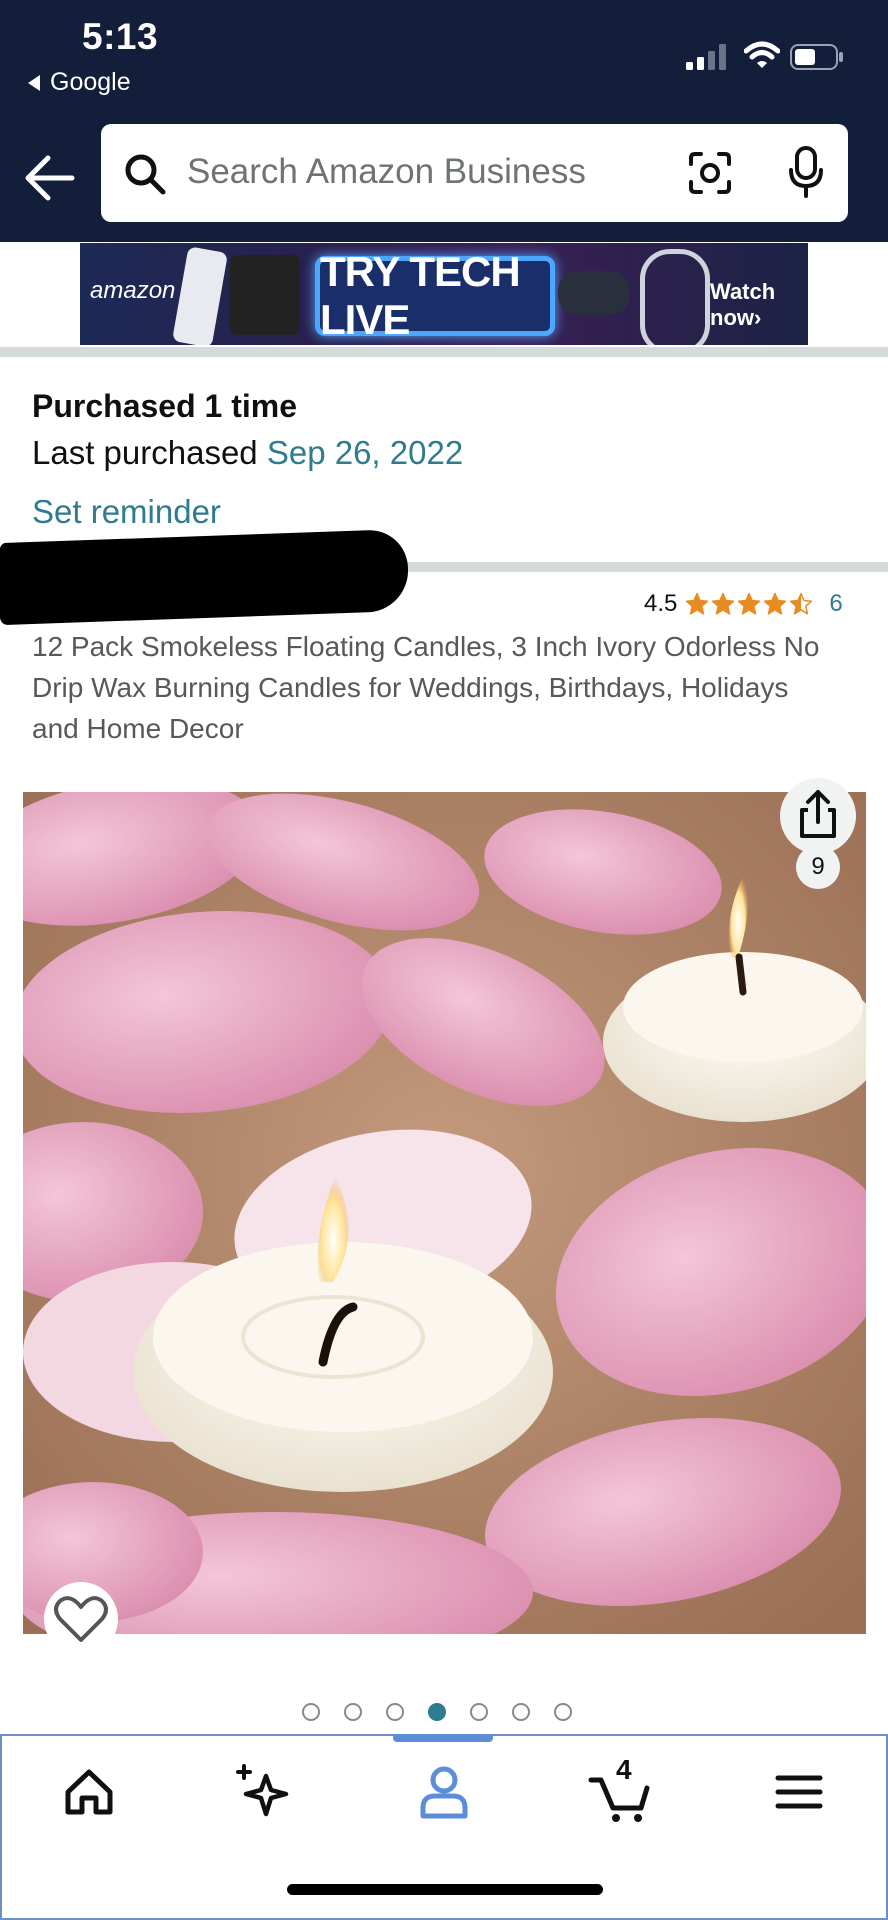  I want to click on heart-icon, so click(81, 1619).